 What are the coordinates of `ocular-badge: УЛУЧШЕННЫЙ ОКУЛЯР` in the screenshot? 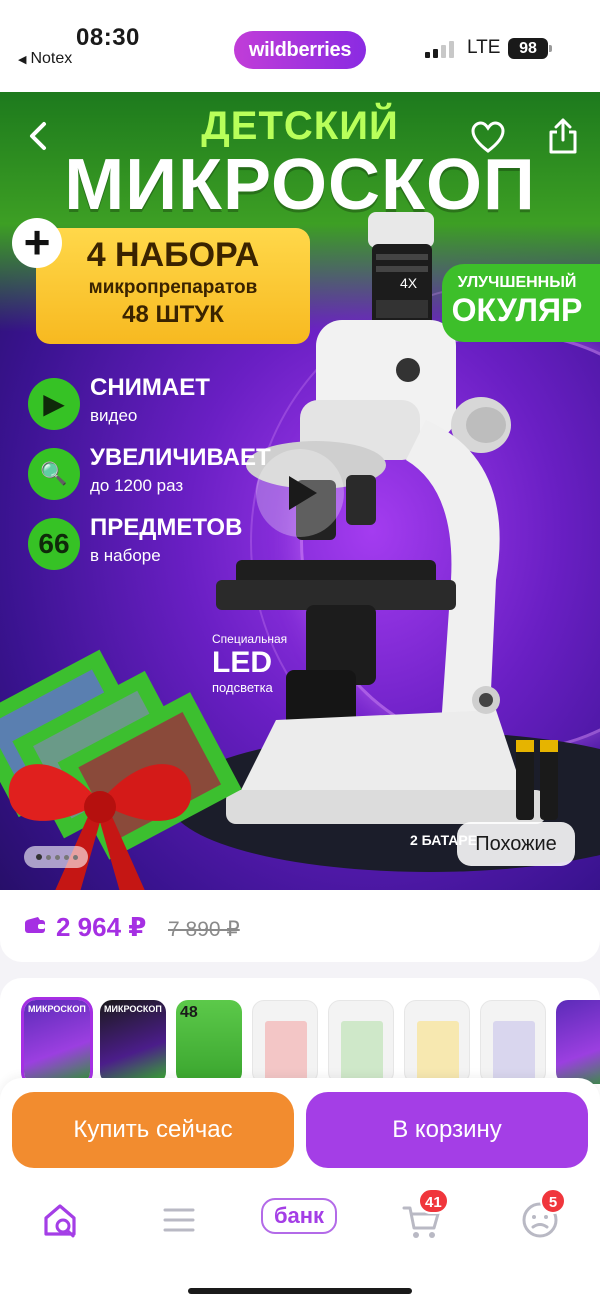 It's located at (521, 303).